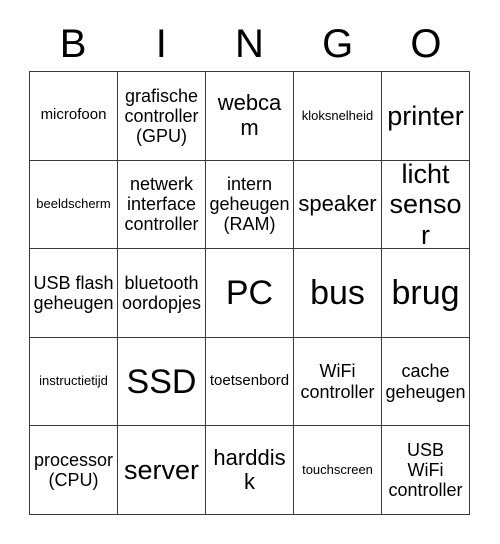 This screenshot has height=544, width=500. I want to click on bingo-cell-r4c4: WiFi controller, so click(338, 382).